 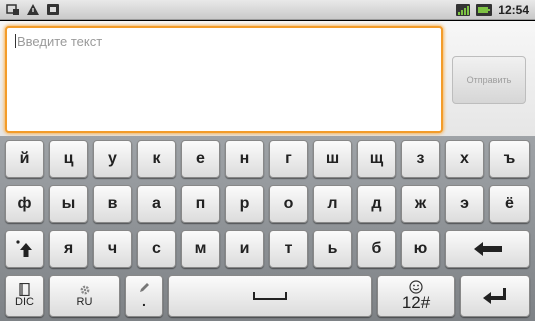 What do you see at coordinates (267, 10) in the screenshot?
I see `status-bar: 12:54` at bounding box center [267, 10].